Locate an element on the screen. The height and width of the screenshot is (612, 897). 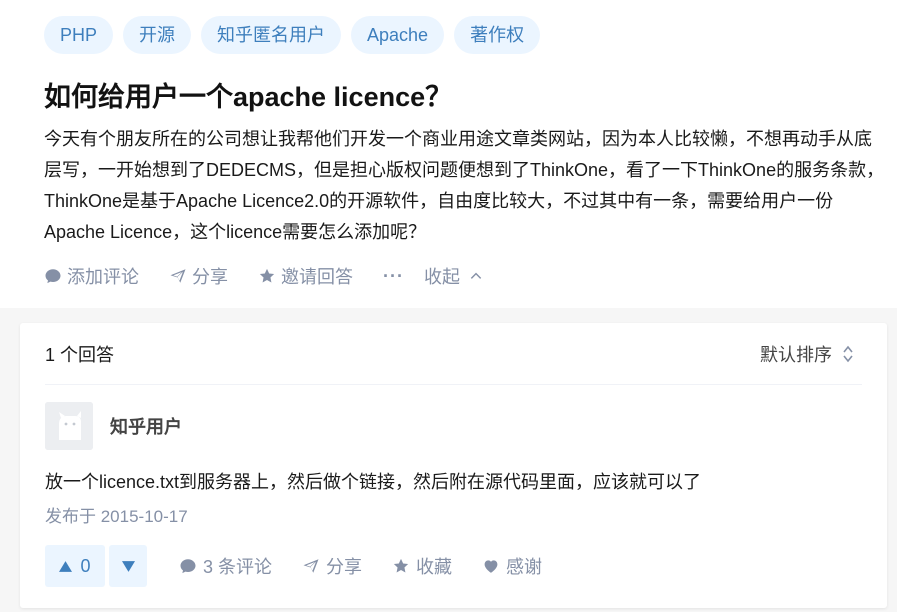
answer-actions: 0 3 条评论 分享 收藏 感谢 is located at coordinates (453, 566).